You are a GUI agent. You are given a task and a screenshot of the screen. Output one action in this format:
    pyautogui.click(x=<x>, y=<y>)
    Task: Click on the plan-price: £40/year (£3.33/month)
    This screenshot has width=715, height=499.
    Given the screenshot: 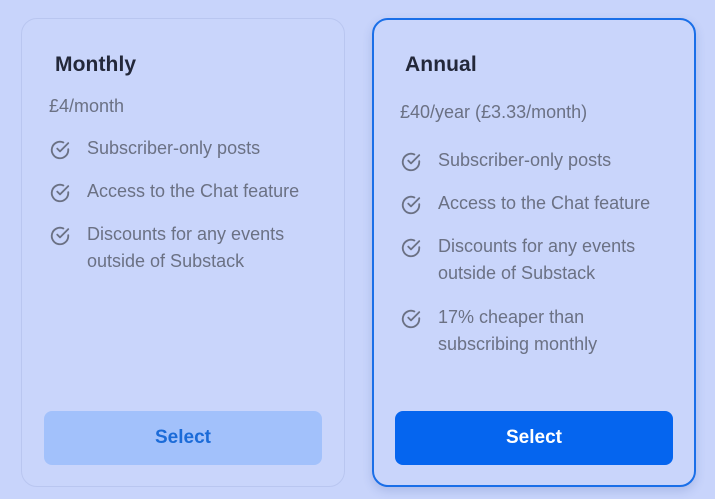 What is the action you would take?
    pyautogui.click(x=494, y=112)
    